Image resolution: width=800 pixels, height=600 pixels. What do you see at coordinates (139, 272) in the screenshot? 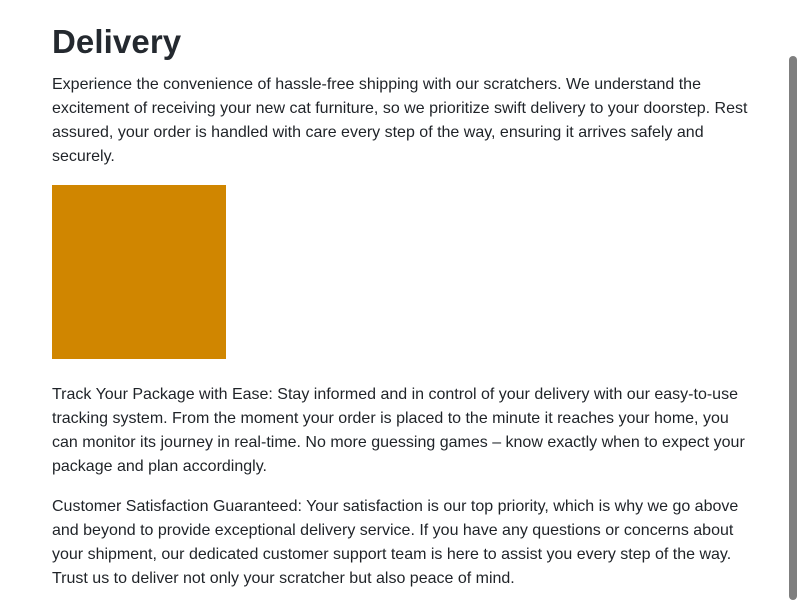
I see `product-image-placeholder` at bounding box center [139, 272].